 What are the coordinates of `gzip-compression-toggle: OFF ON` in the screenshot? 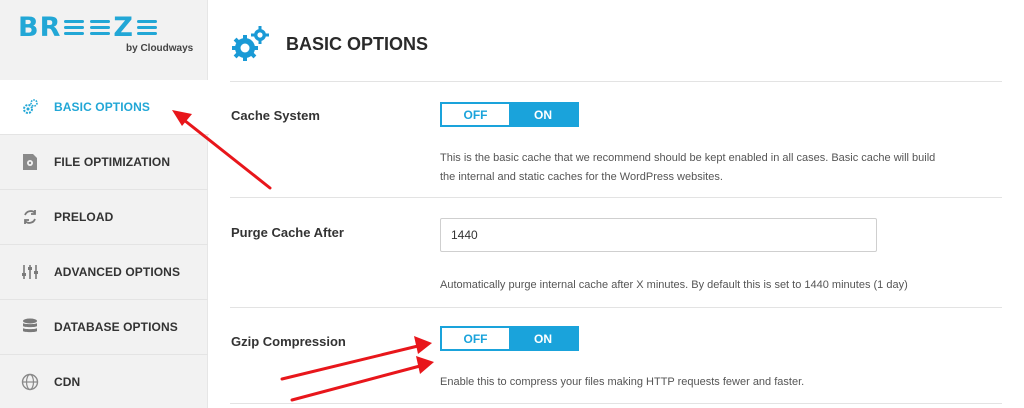 It's located at (509, 338).